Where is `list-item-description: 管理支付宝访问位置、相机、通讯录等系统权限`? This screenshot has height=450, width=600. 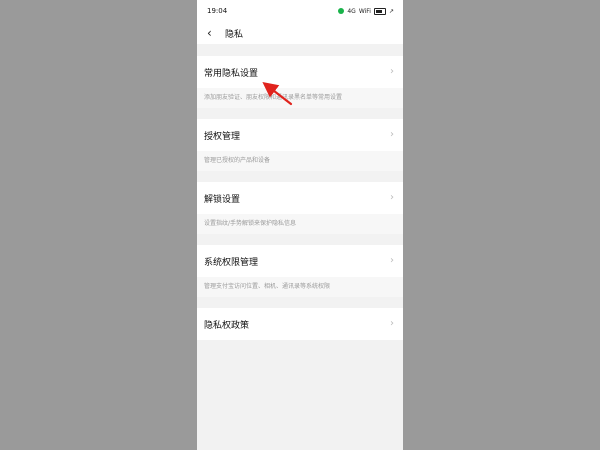
list-item-description: 管理支付宝访问位置、相机、通讯录等系统权限 is located at coordinates (300, 287).